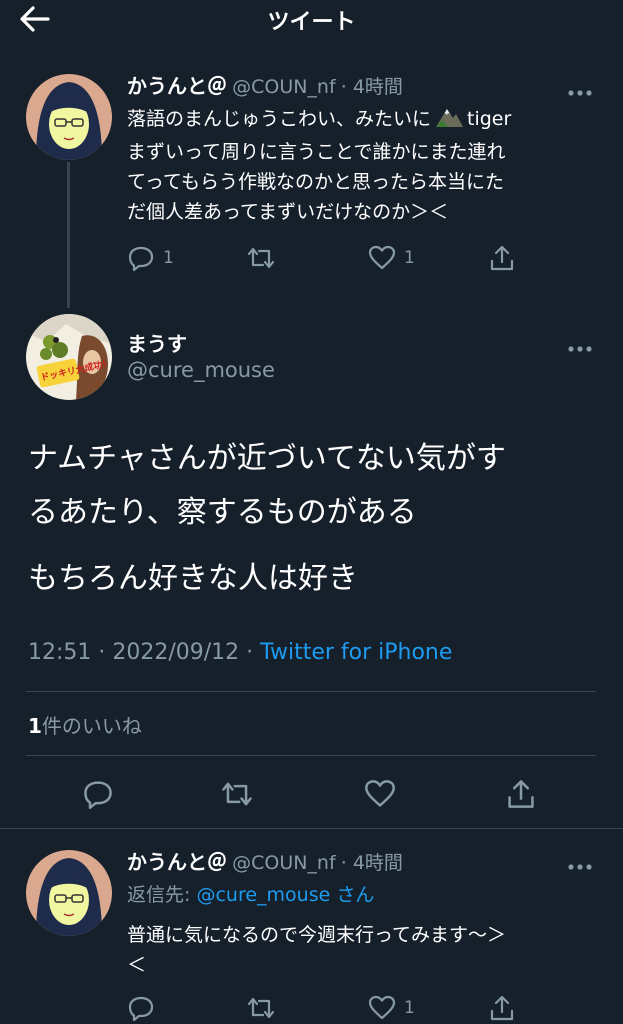  What do you see at coordinates (144, 652) in the screenshot?
I see `tweet-timestamp: 12:51 · 2022/09/12 ·` at bounding box center [144, 652].